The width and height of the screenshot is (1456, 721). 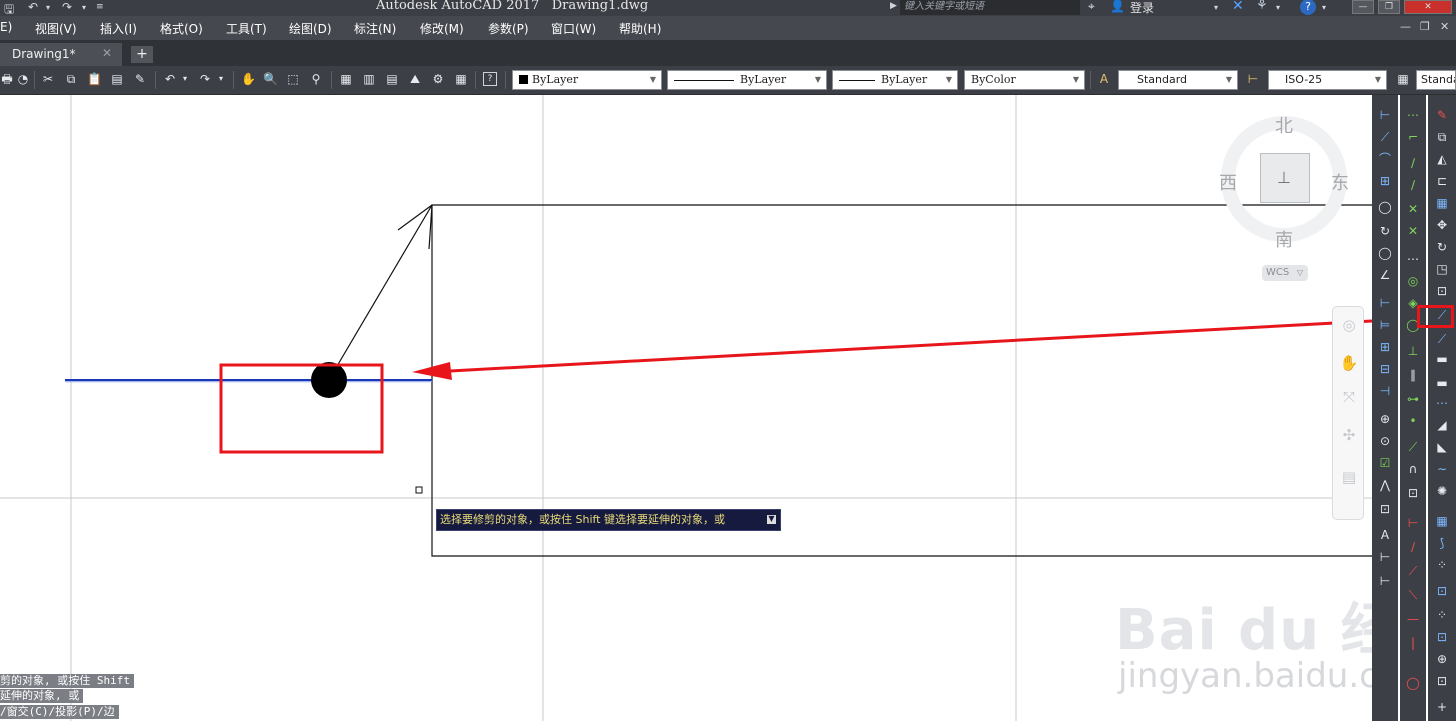 I want to click on chamfer-icon: ◢, so click(x=1442, y=425).